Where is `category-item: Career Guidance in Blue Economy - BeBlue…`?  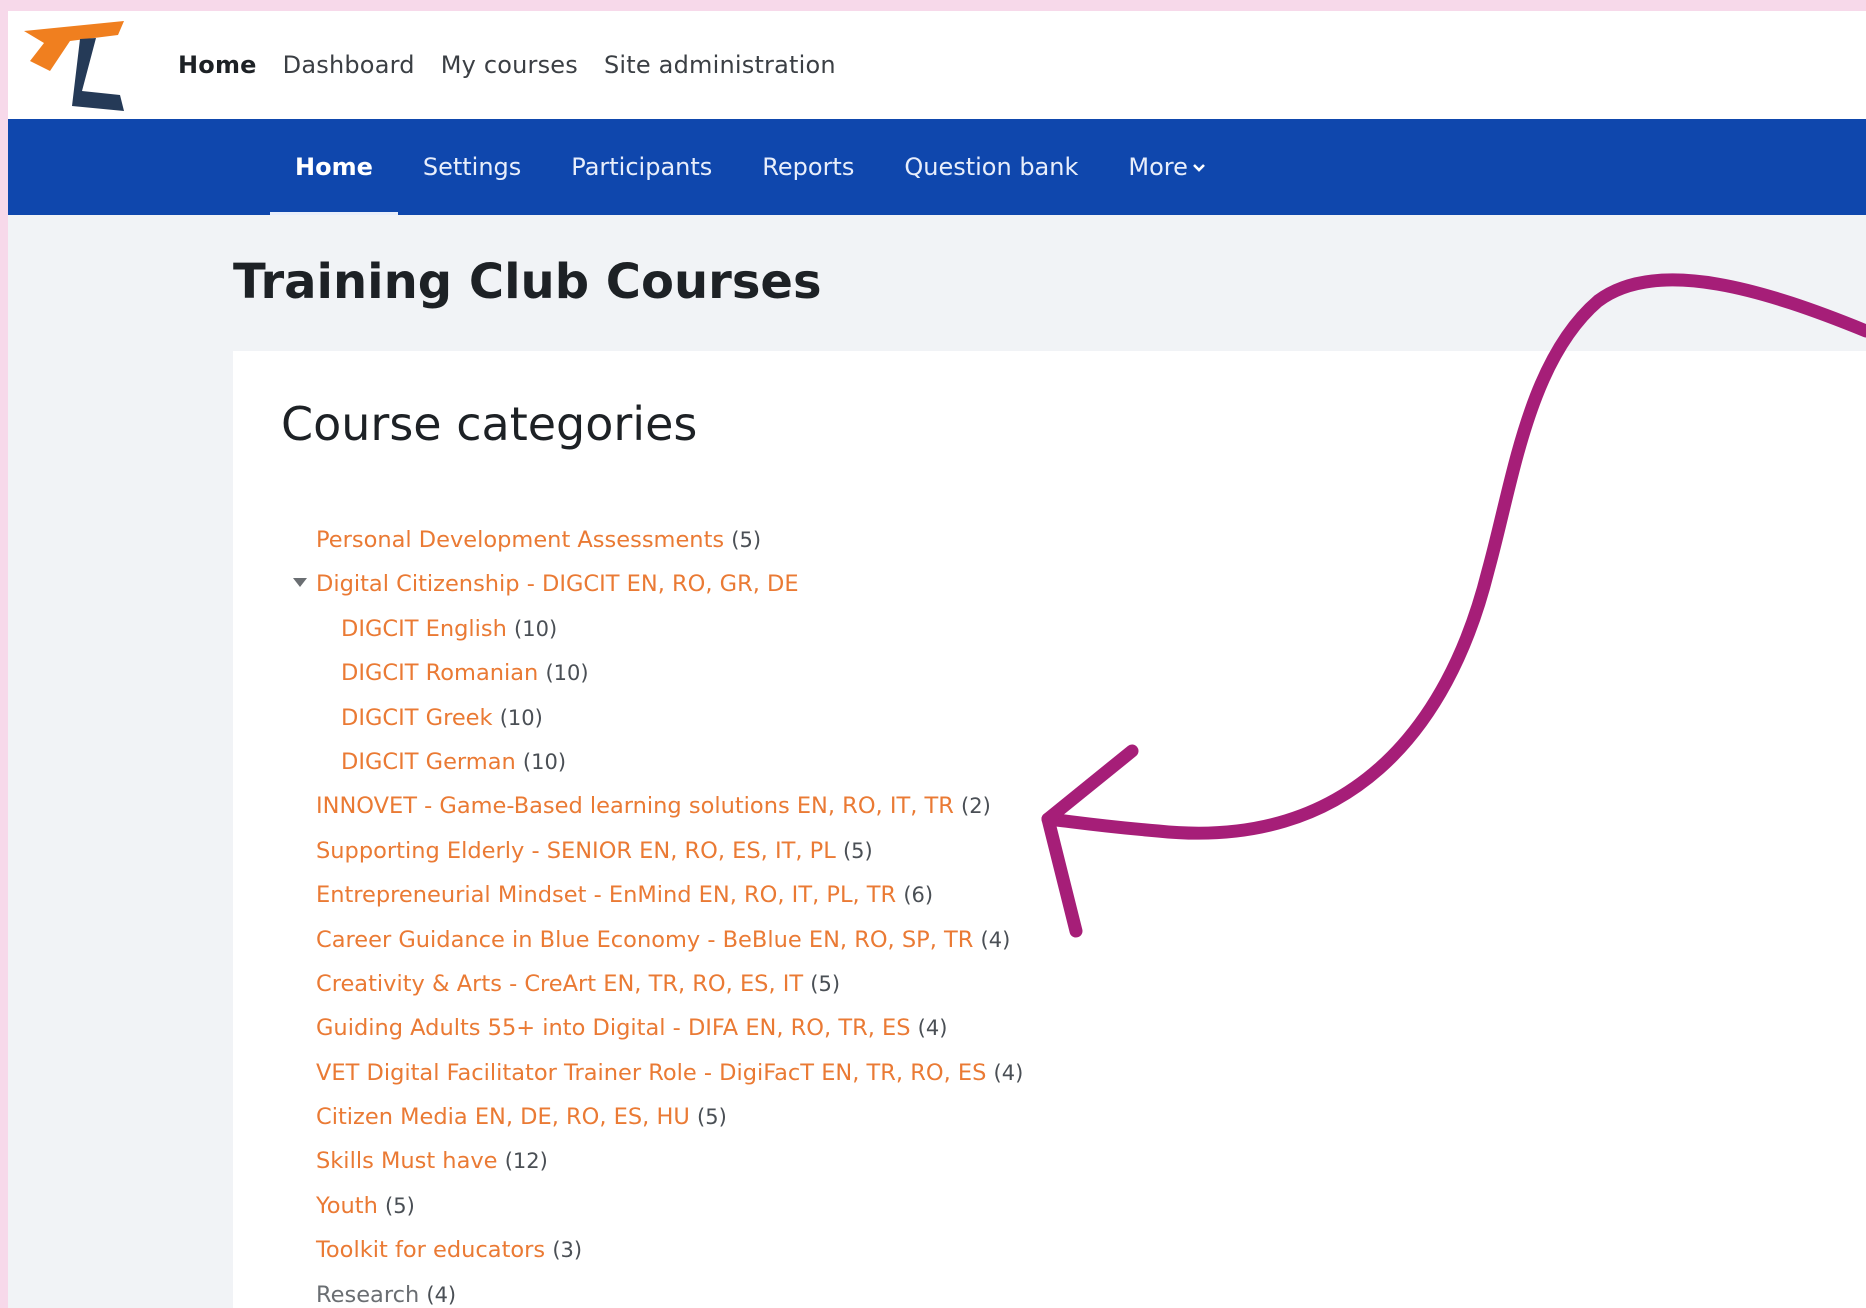 category-item: Career Guidance in Blue Economy - BeBlue… is located at coordinates (733, 940).